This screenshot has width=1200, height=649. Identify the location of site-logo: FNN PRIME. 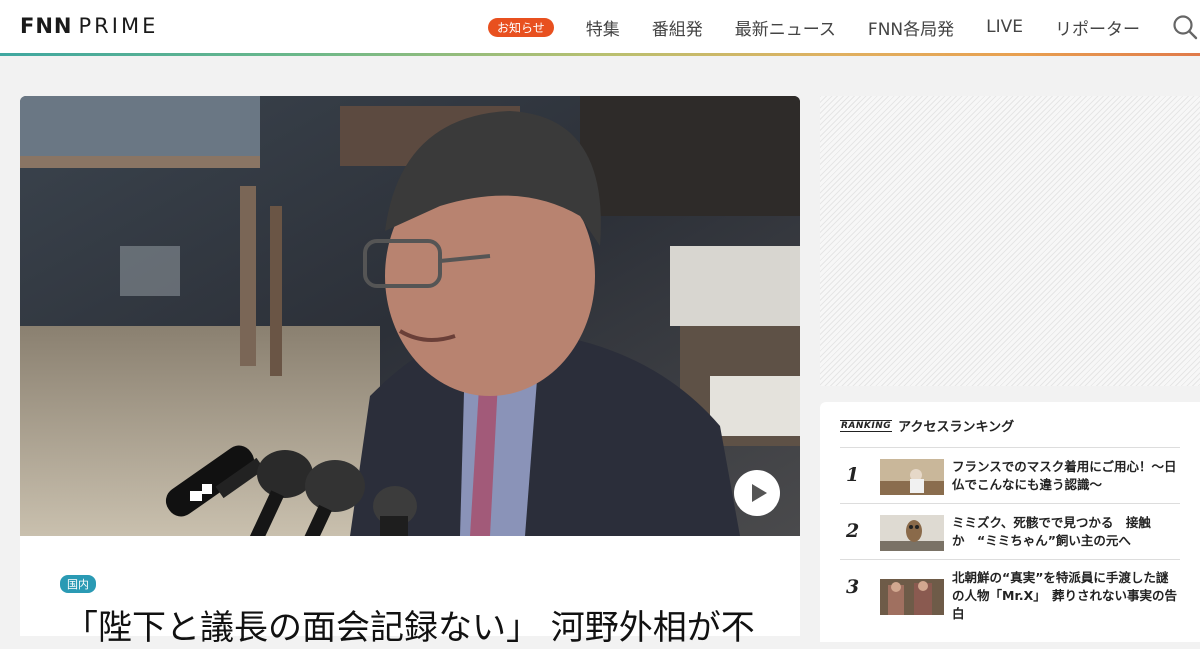
(89, 26).